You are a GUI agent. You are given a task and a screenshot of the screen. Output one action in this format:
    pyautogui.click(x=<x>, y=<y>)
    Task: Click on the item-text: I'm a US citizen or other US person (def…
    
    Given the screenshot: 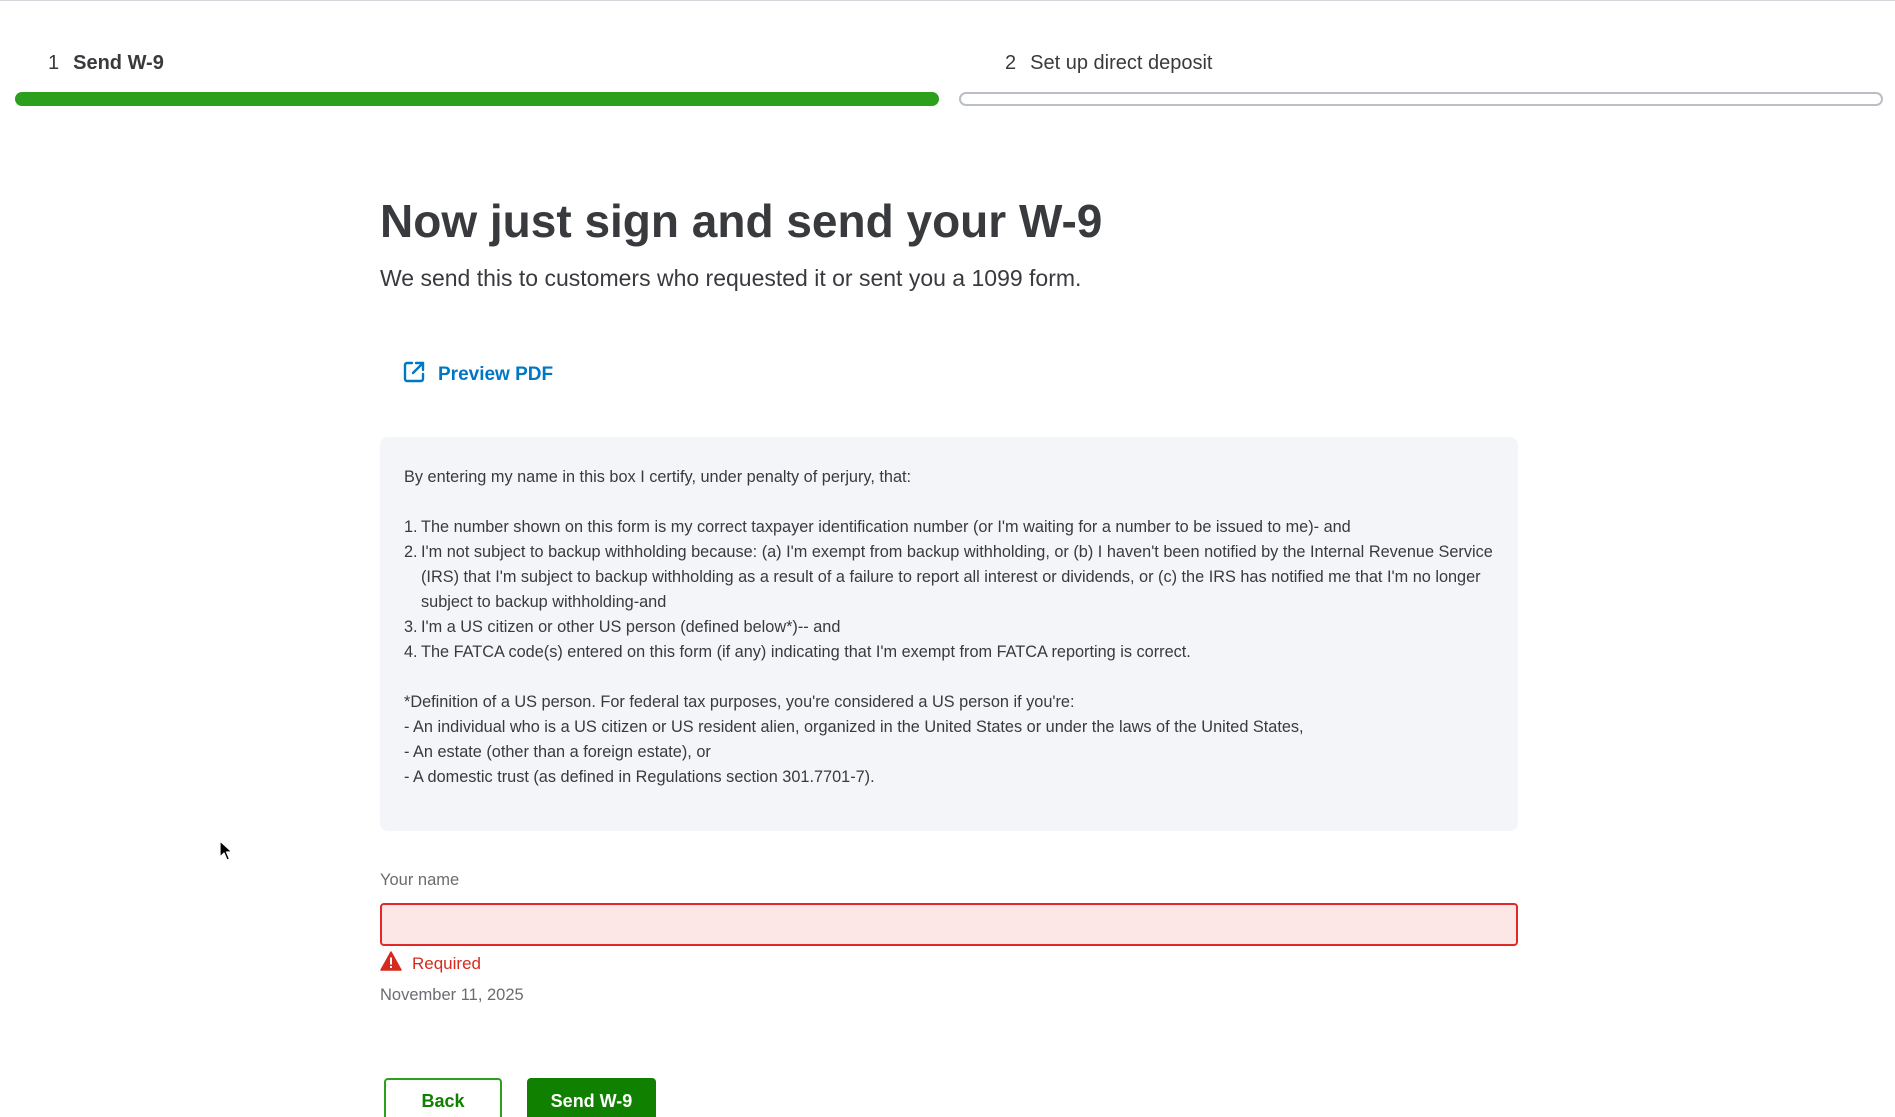 What is the action you would take?
    pyautogui.click(x=631, y=627)
    